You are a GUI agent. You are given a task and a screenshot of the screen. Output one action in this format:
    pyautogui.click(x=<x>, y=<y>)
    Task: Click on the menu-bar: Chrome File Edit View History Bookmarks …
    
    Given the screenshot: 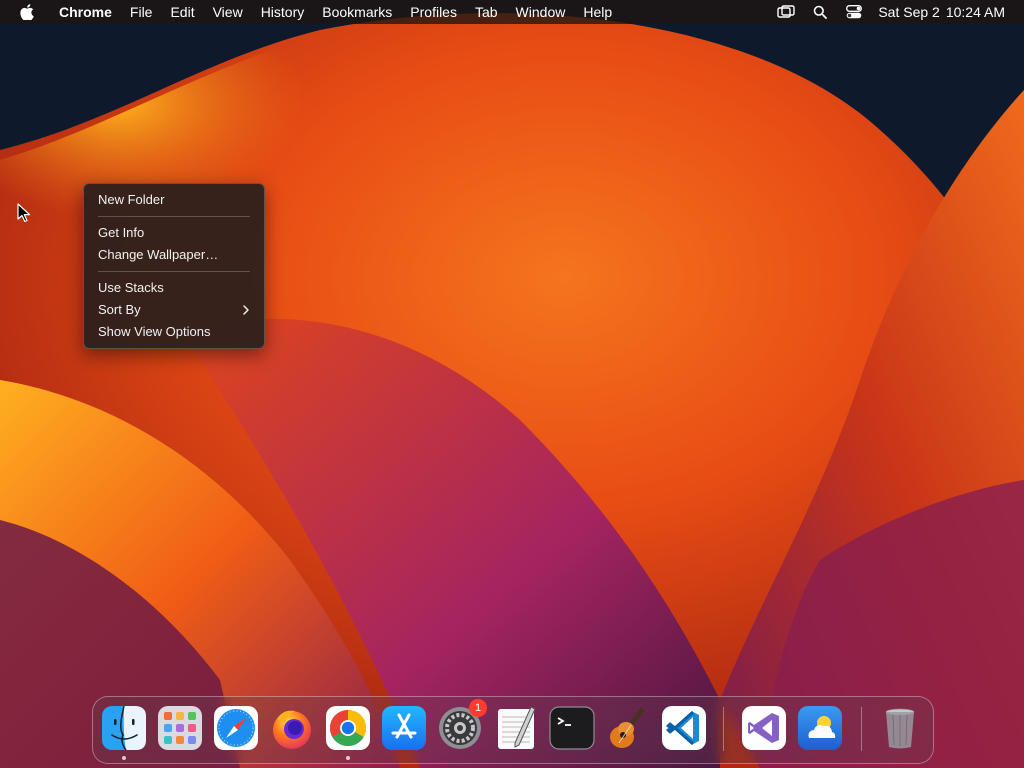 What is the action you would take?
    pyautogui.click(x=512, y=12)
    